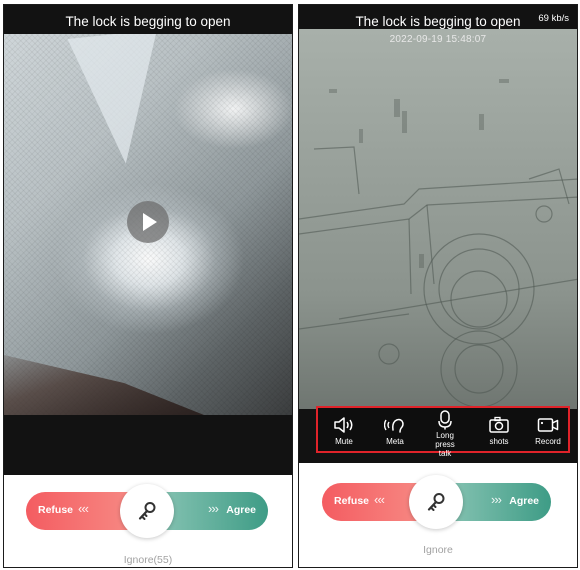  I want to click on play-icon, so click(150, 222).